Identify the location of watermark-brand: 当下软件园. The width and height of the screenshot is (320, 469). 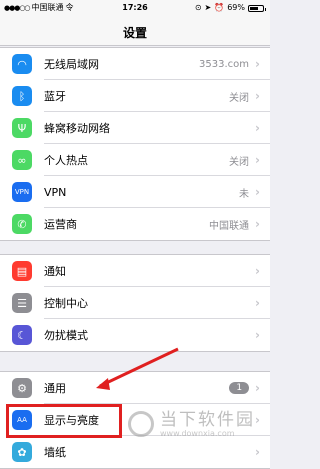
(207, 419).